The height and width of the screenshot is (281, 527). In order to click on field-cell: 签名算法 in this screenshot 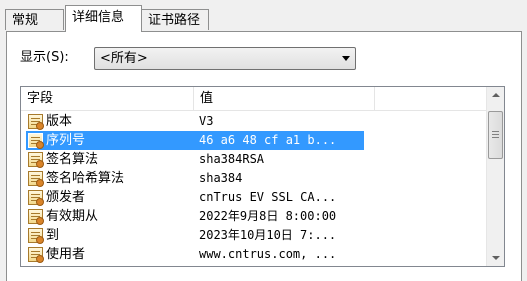, I will do `click(109, 159)`.